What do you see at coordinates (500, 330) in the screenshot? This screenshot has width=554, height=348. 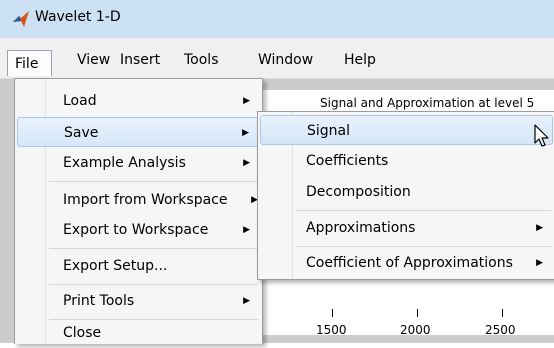 I see `x-tick-label: 2500` at bounding box center [500, 330].